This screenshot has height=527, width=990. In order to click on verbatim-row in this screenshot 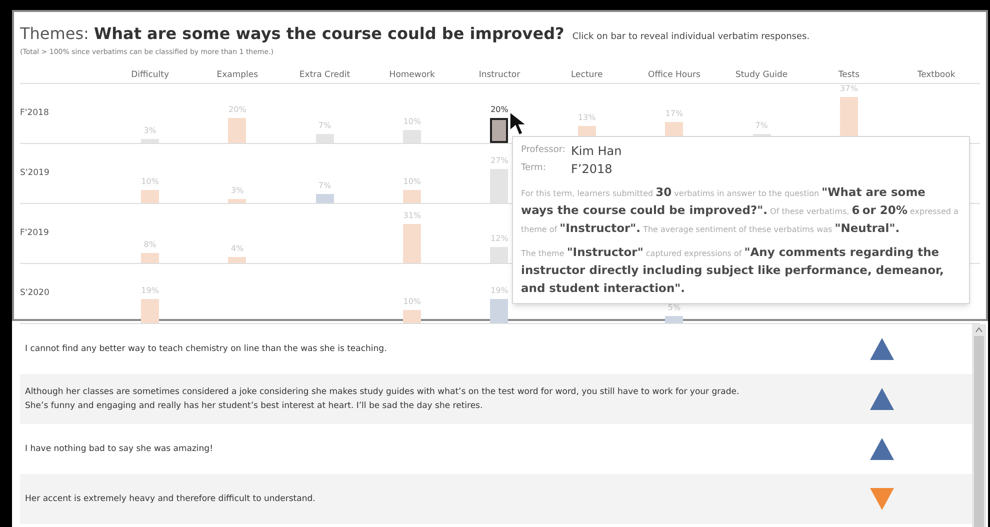, I will do `click(496, 399)`.